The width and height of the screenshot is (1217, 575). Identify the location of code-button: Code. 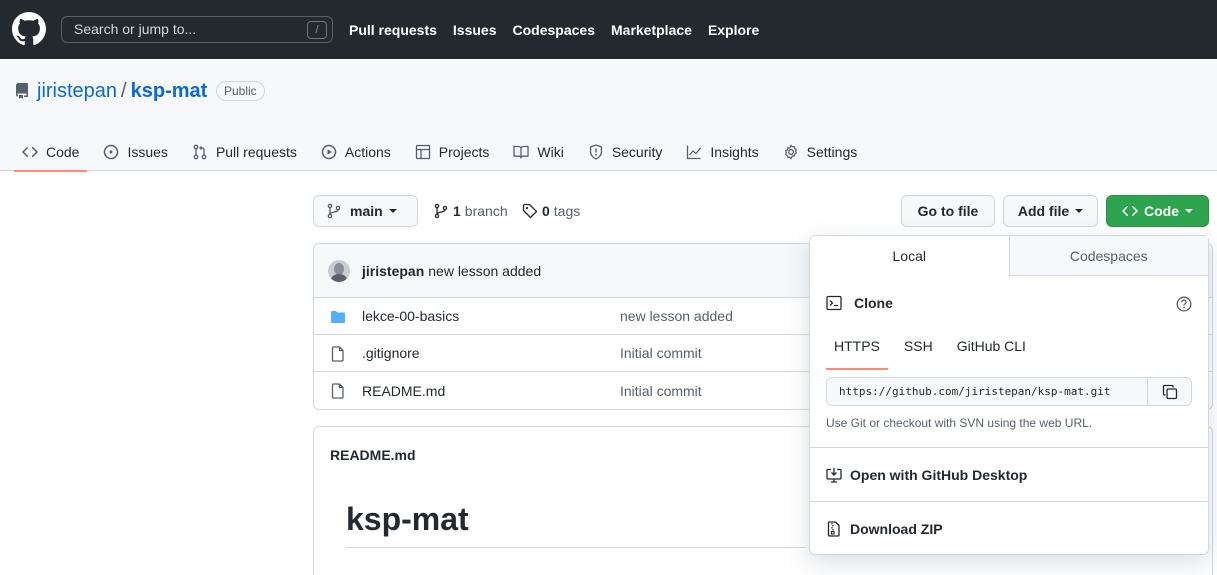
(1157, 211).